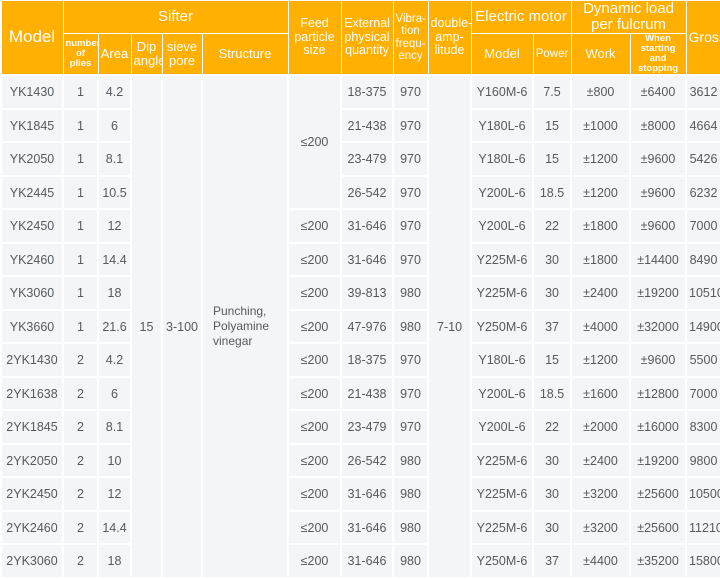 The width and height of the screenshot is (720, 579). I want to click on vibration-line-3: frequ-, so click(410, 43).